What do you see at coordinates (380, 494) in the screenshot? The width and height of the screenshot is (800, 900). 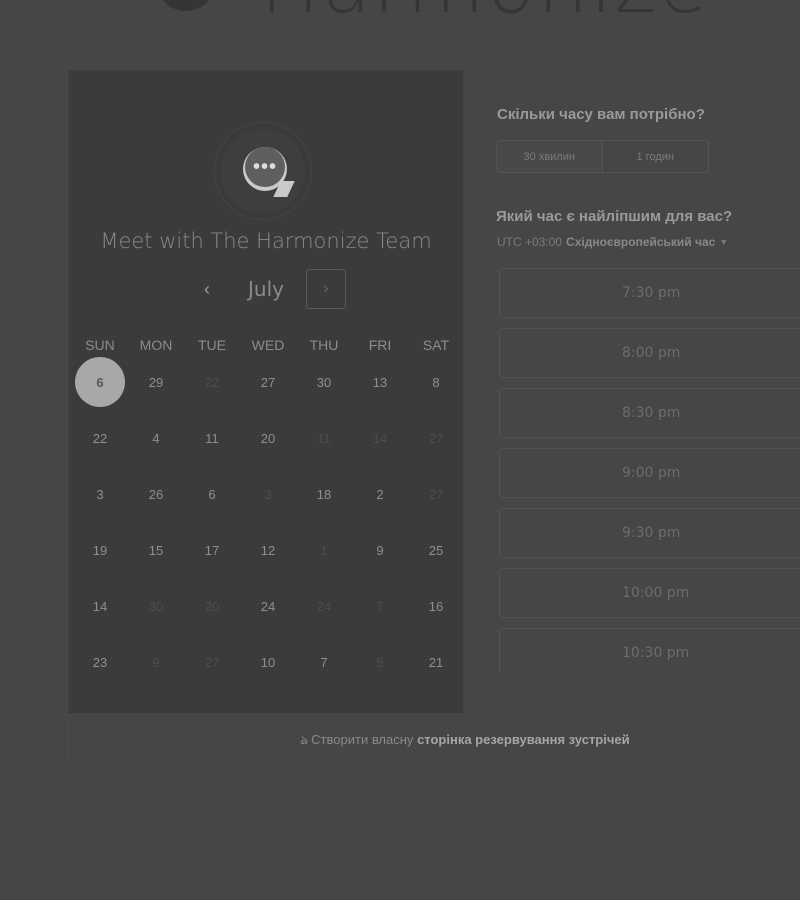 I see `calendar-day: 2` at bounding box center [380, 494].